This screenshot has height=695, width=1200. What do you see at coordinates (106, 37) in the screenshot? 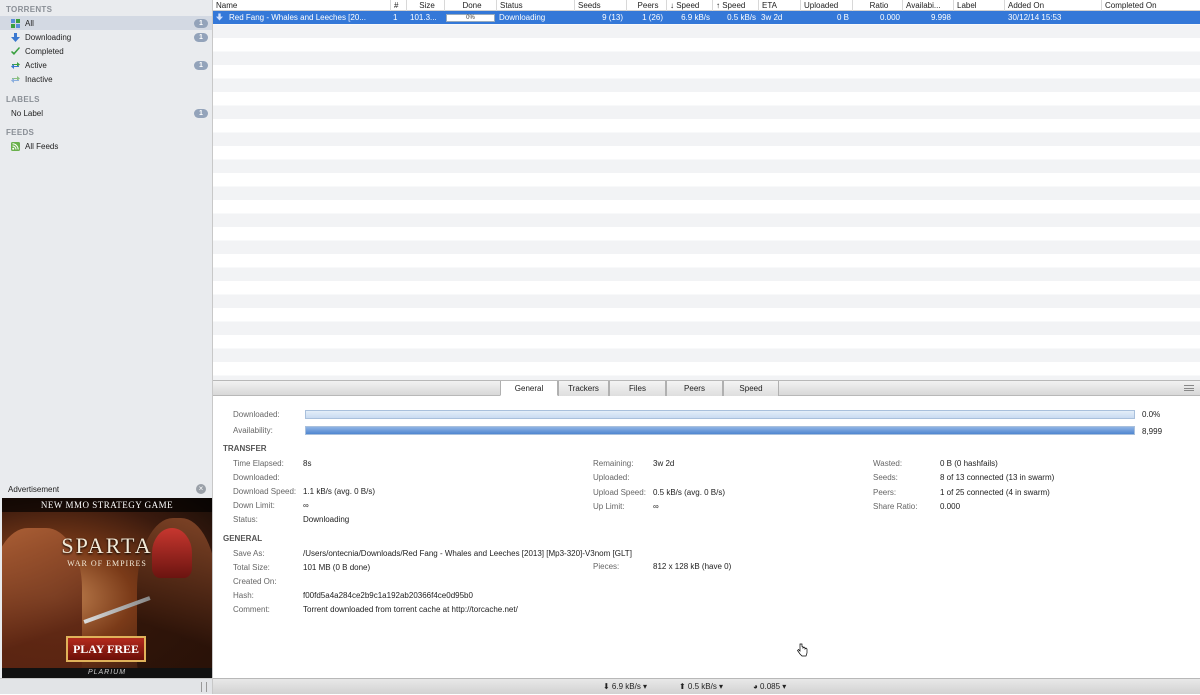
I see `sidebar-item-downloading: Downloading 1` at bounding box center [106, 37].